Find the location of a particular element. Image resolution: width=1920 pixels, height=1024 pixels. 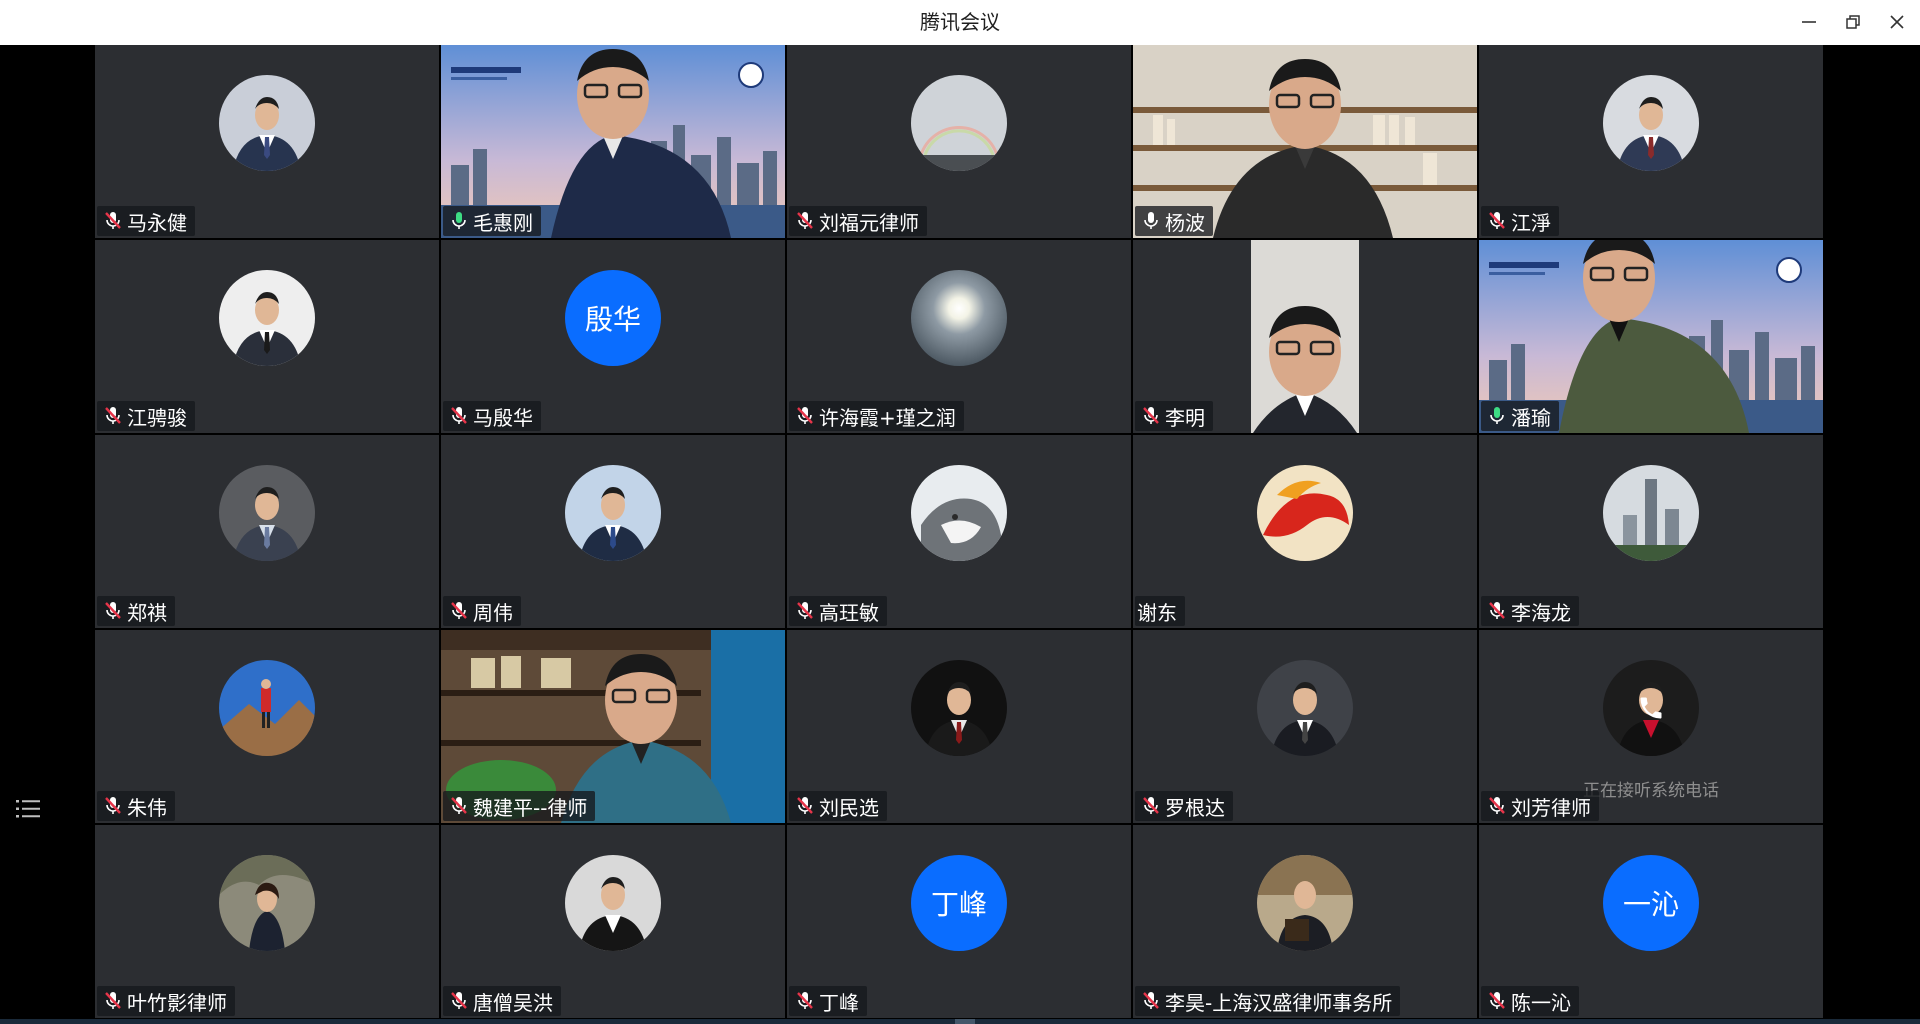

phone-icon is located at coordinates (1651, 710).